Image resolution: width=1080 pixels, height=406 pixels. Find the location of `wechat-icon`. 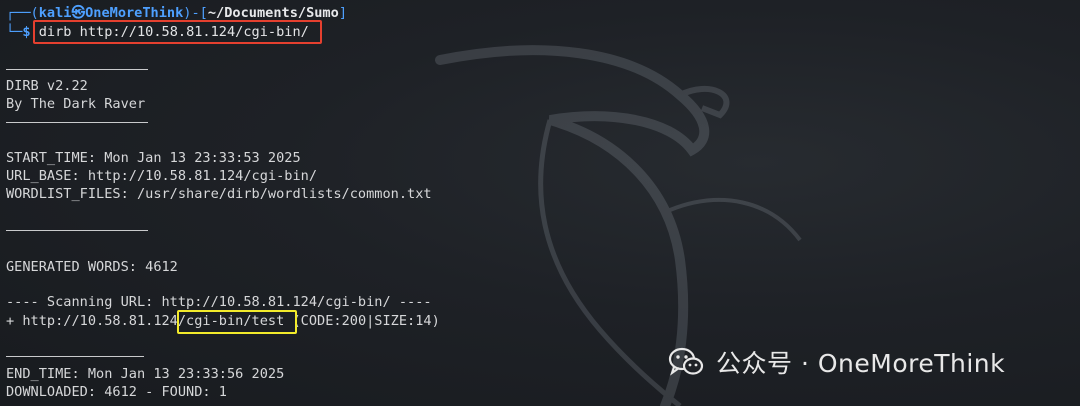

wechat-icon is located at coordinates (686, 361).